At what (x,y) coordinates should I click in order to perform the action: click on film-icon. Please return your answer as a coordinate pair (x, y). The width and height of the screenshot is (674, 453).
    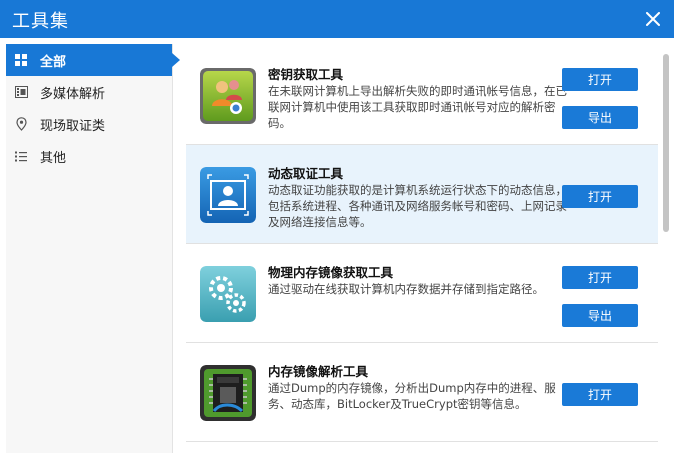
    Looking at the image, I should click on (21, 92).